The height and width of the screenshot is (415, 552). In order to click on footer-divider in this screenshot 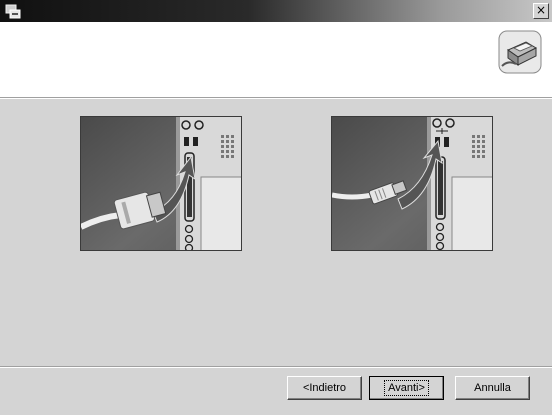, I will do `click(276, 367)`.